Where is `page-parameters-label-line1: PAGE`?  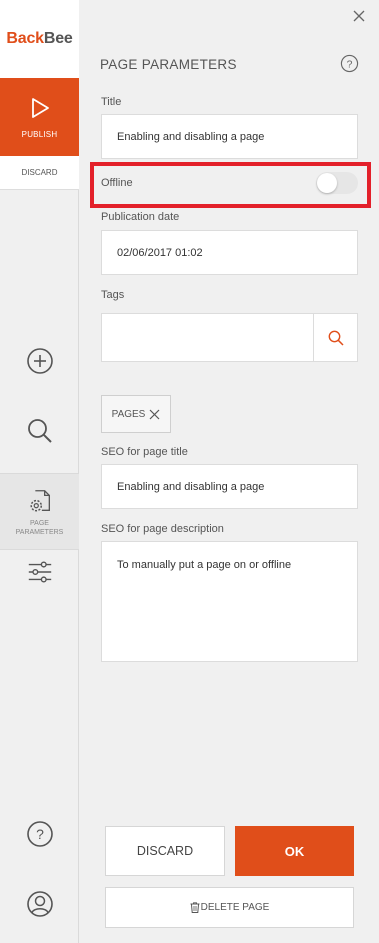
page-parameters-label-line1: PAGE is located at coordinates (39, 523).